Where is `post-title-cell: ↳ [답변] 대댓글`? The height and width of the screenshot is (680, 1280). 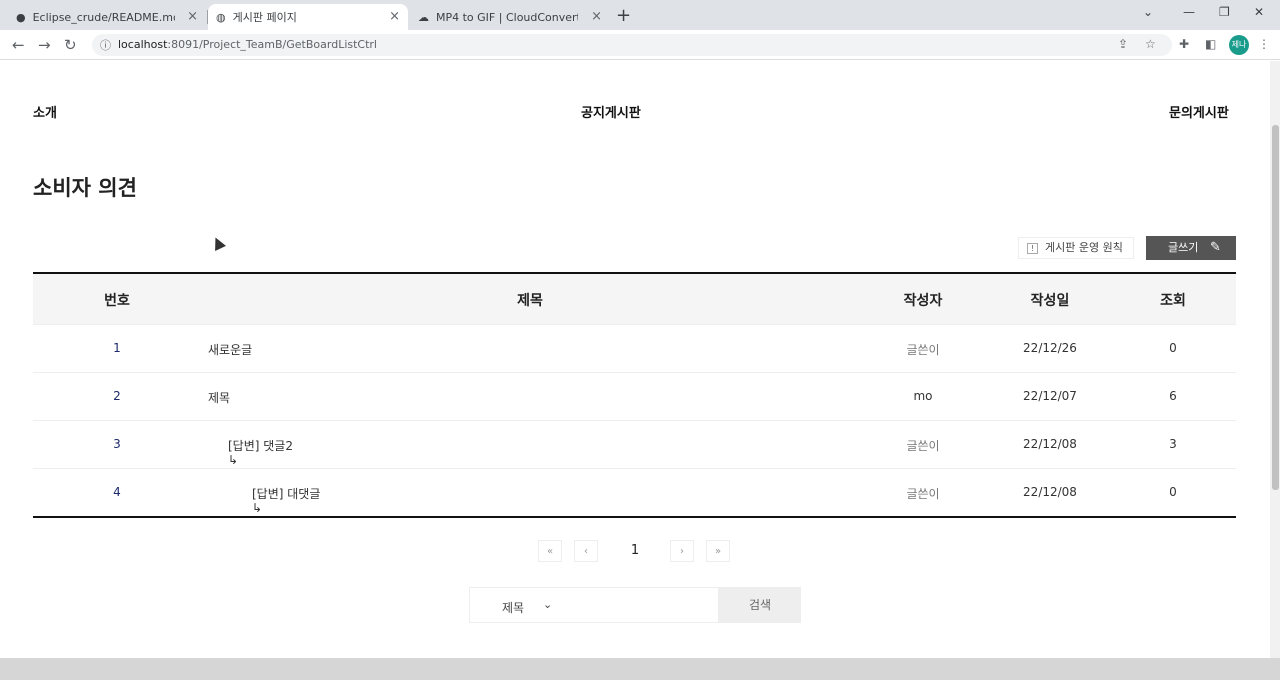 post-title-cell: ↳ [답변] 대댓글 is located at coordinates (286, 500).